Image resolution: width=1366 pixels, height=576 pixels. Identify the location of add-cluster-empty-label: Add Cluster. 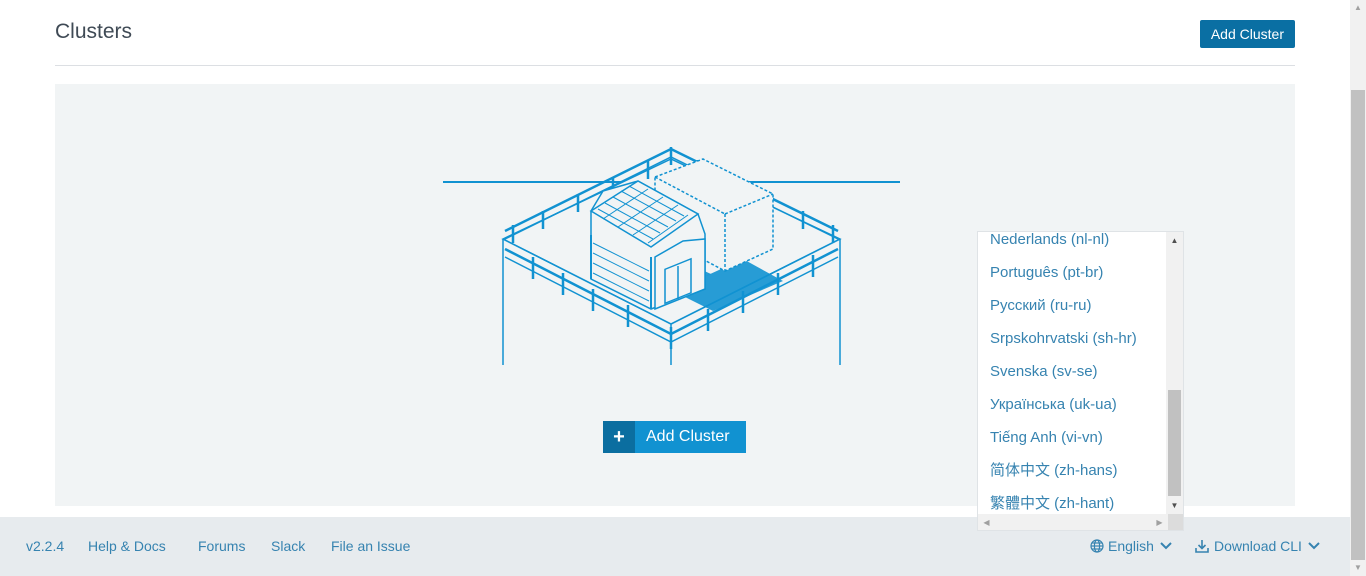
(688, 436).